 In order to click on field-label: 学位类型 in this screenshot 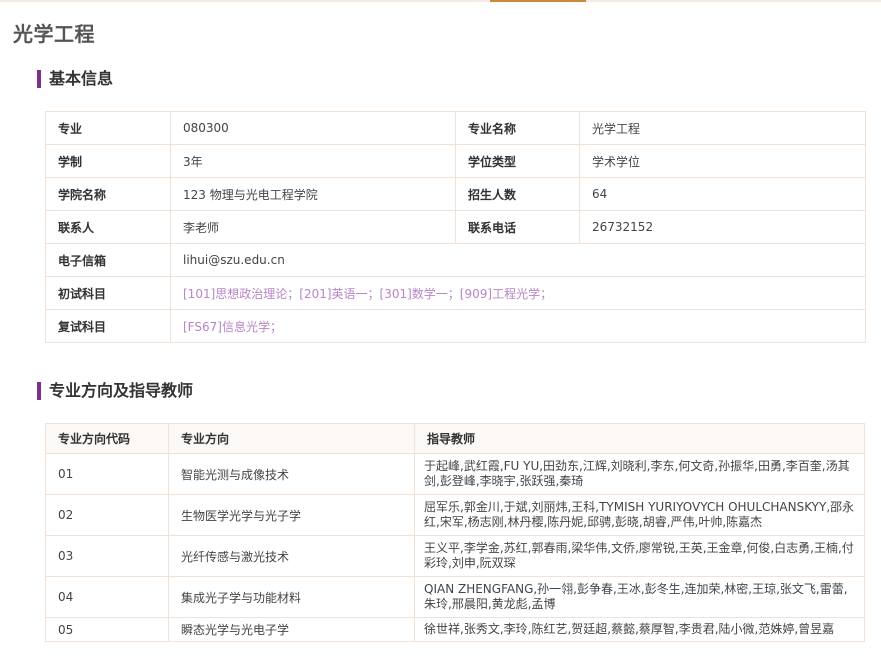, I will do `click(517, 161)`.